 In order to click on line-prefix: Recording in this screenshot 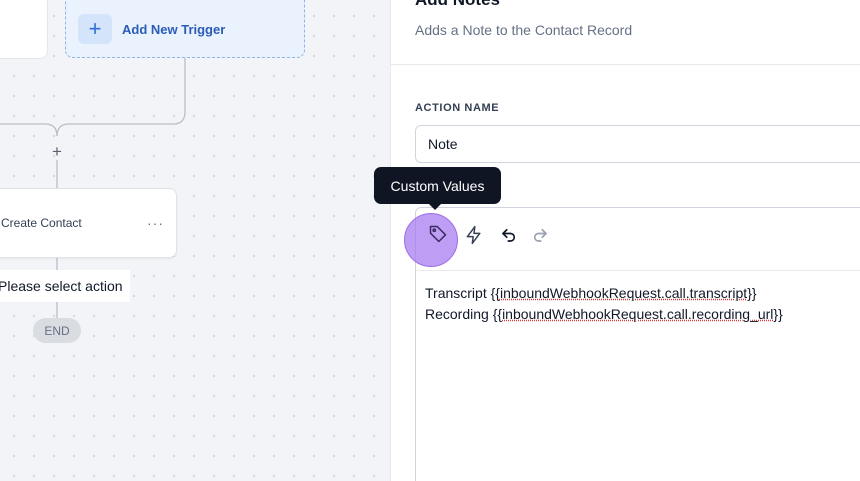, I will do `click(459, 314)`.